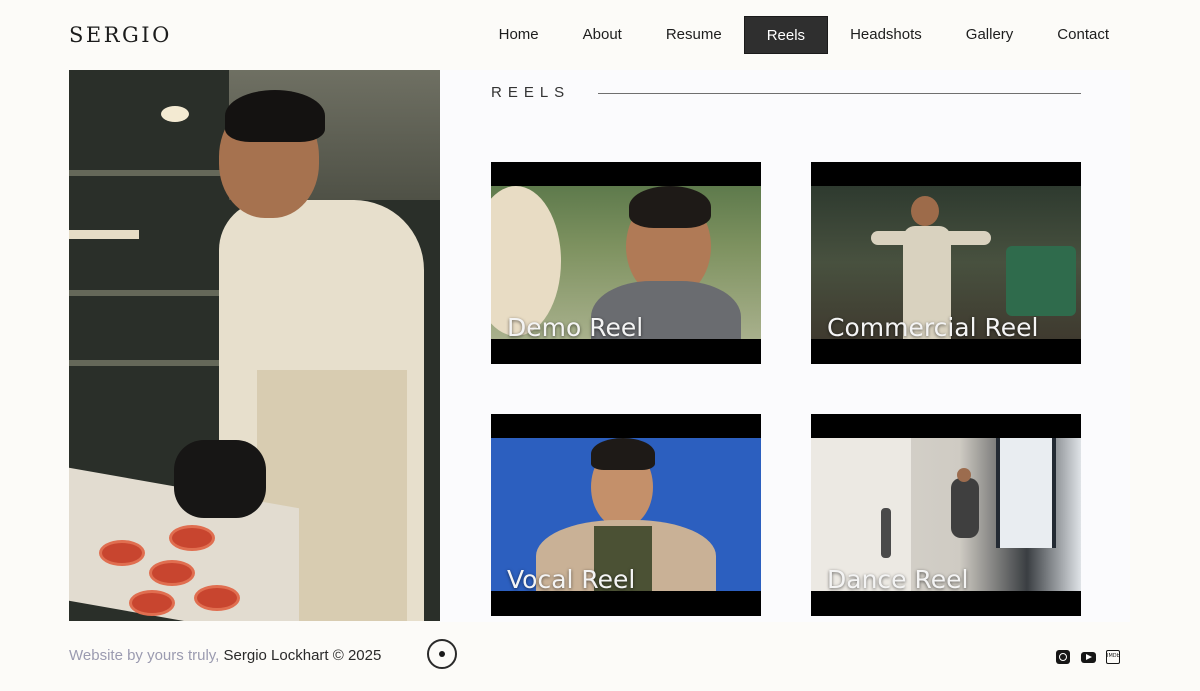 Image resolution: width=1200 pixels, height=691 pixels. What do you see at coordinates (175, 114) in the screenshot?
I see `ceiling-light` at bounding box center [175, 114].